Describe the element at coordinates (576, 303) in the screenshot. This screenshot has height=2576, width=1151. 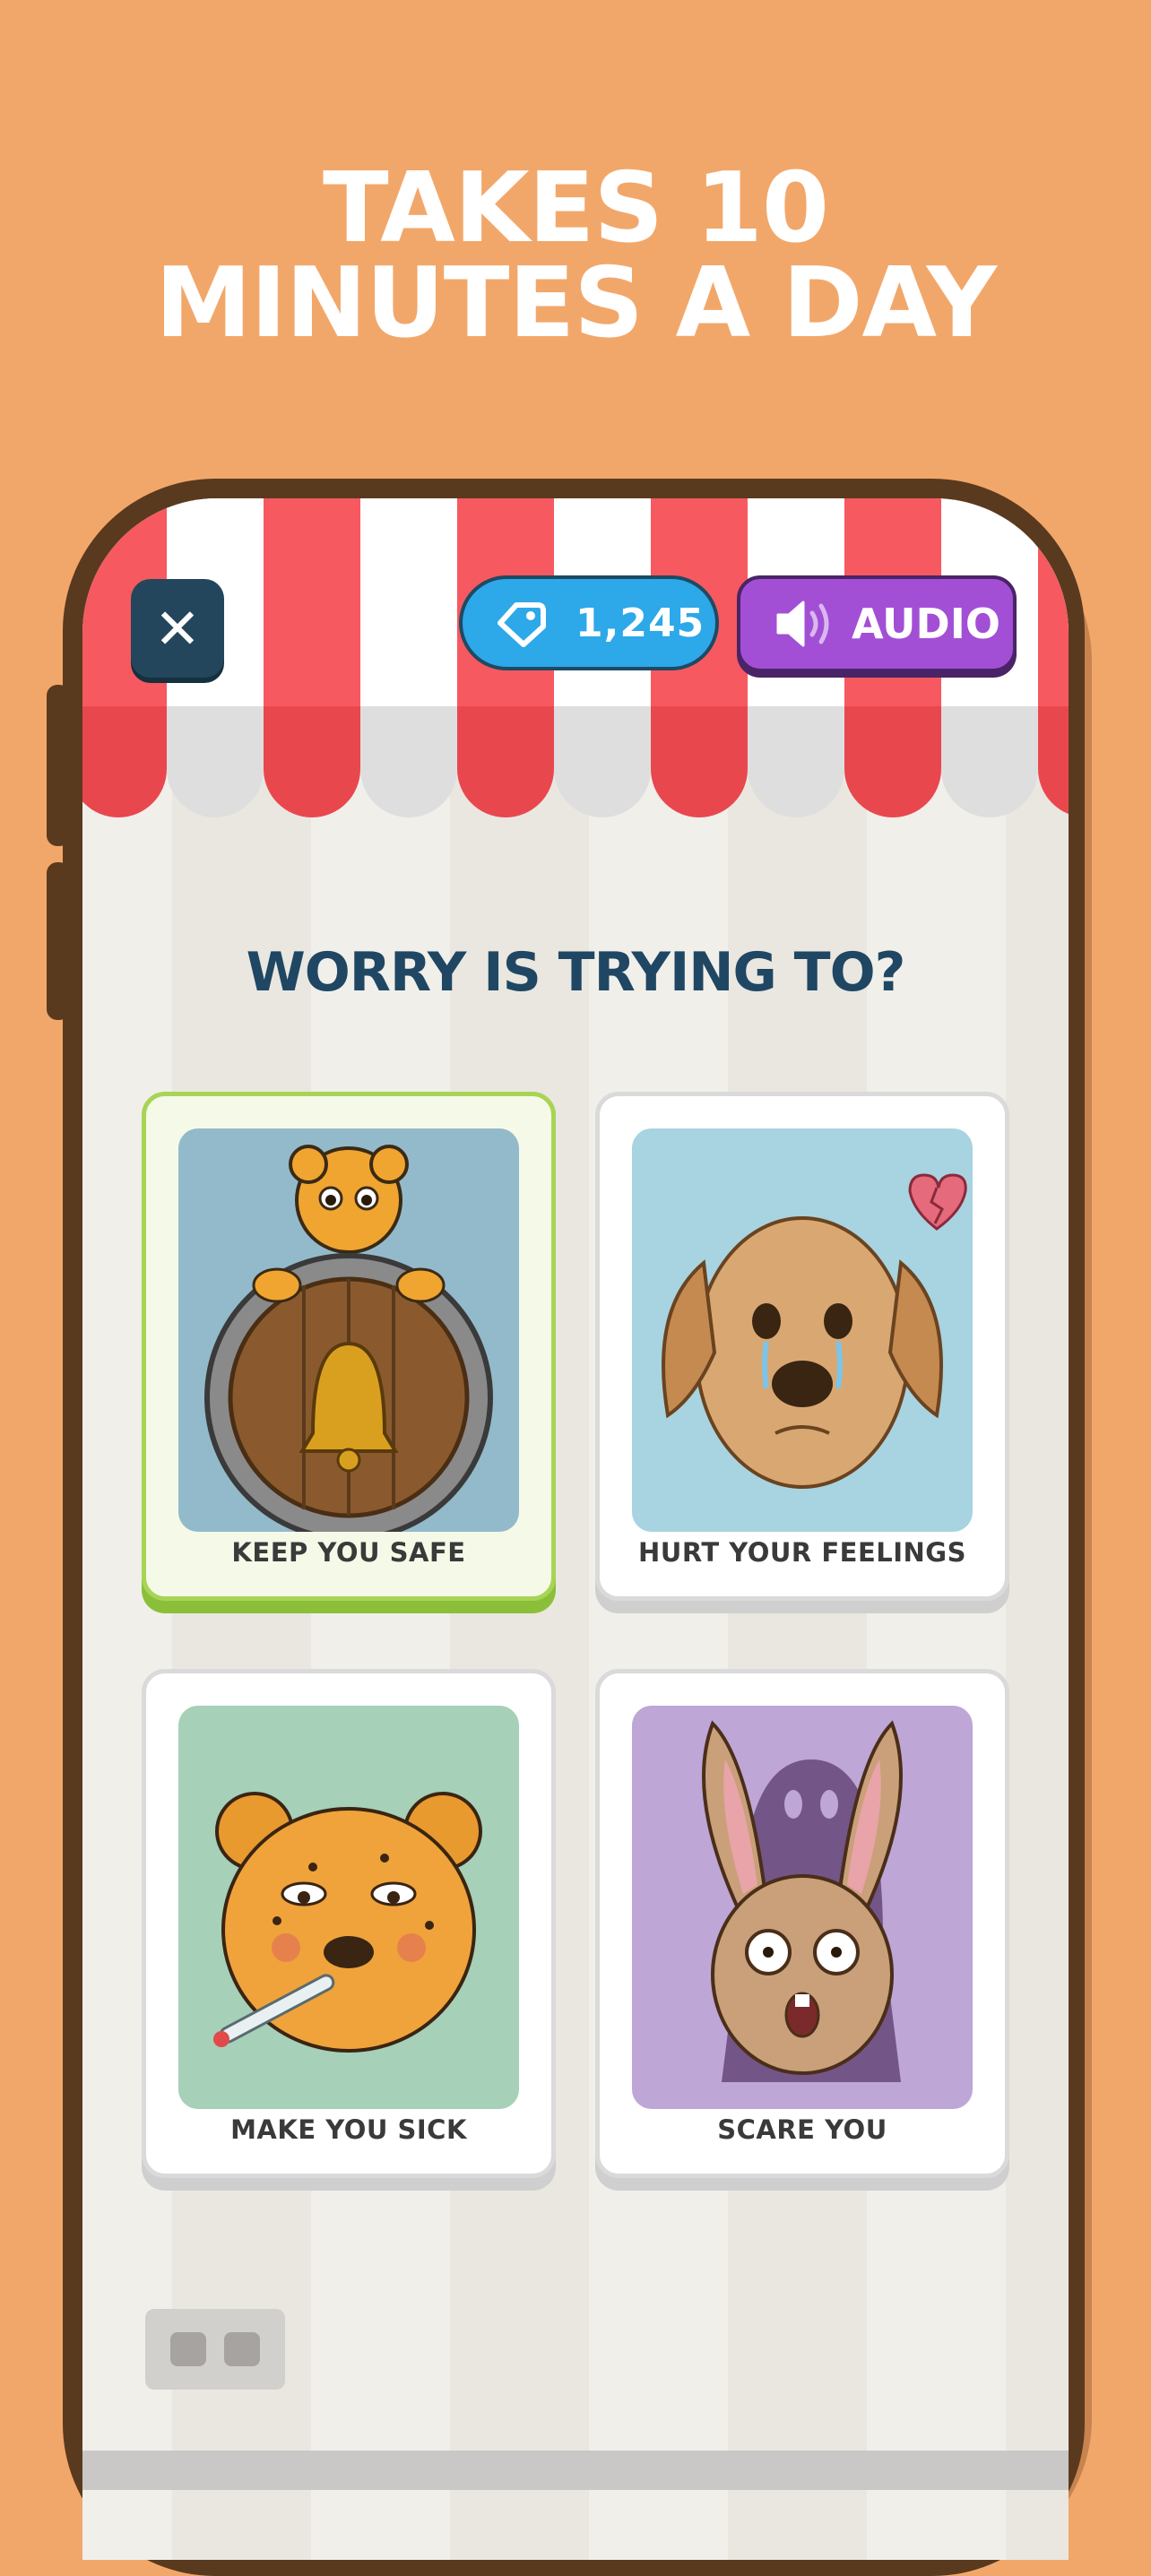
I see `promo-title-line-2: MINUTES A DAY` at that location.